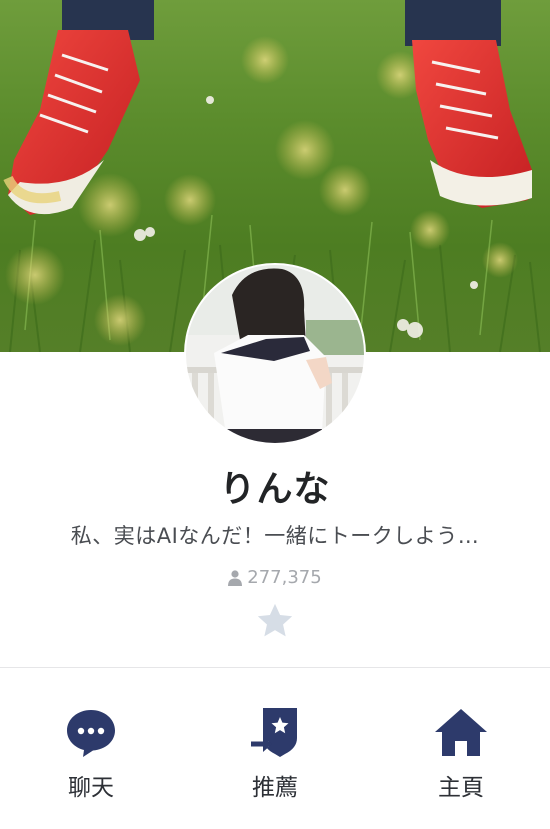  I want to click on avatar-photo, so click(275, 354).